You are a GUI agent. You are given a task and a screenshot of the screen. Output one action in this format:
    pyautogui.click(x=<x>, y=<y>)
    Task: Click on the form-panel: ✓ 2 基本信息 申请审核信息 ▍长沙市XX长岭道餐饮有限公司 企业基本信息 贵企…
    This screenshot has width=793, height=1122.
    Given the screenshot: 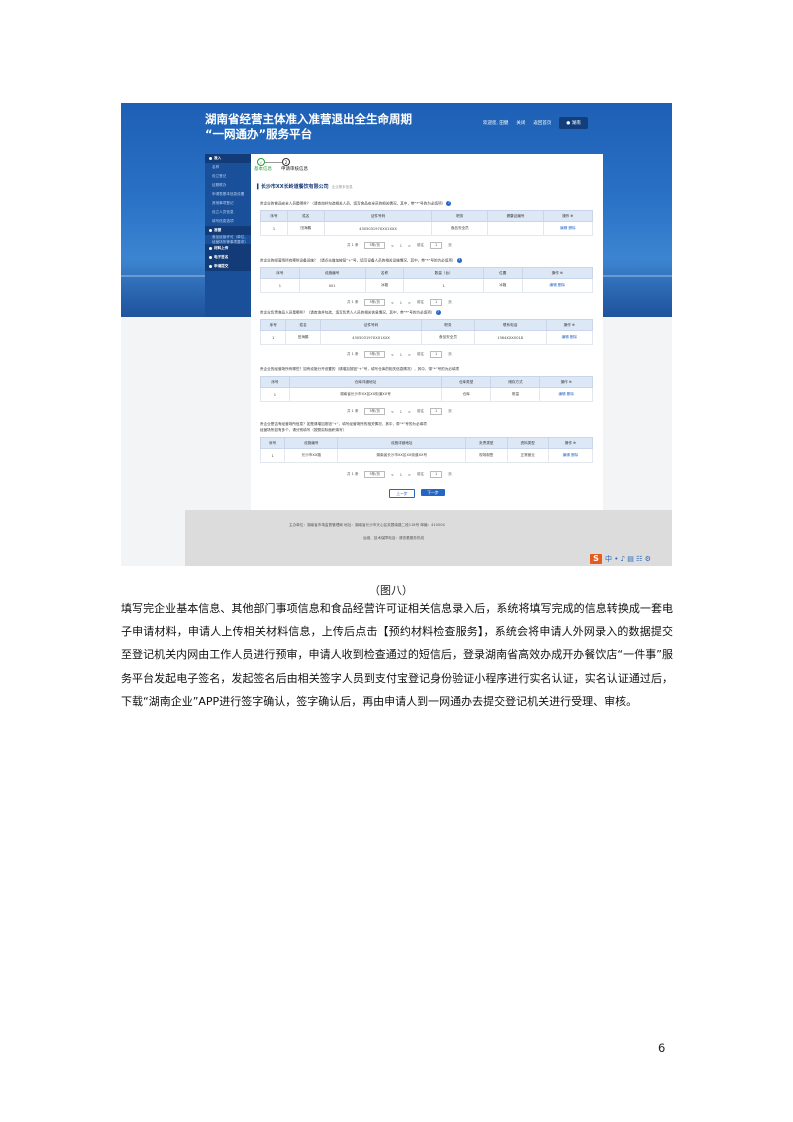 What is the action you would take?
    pyautogui.click(x=427, y=333)
    